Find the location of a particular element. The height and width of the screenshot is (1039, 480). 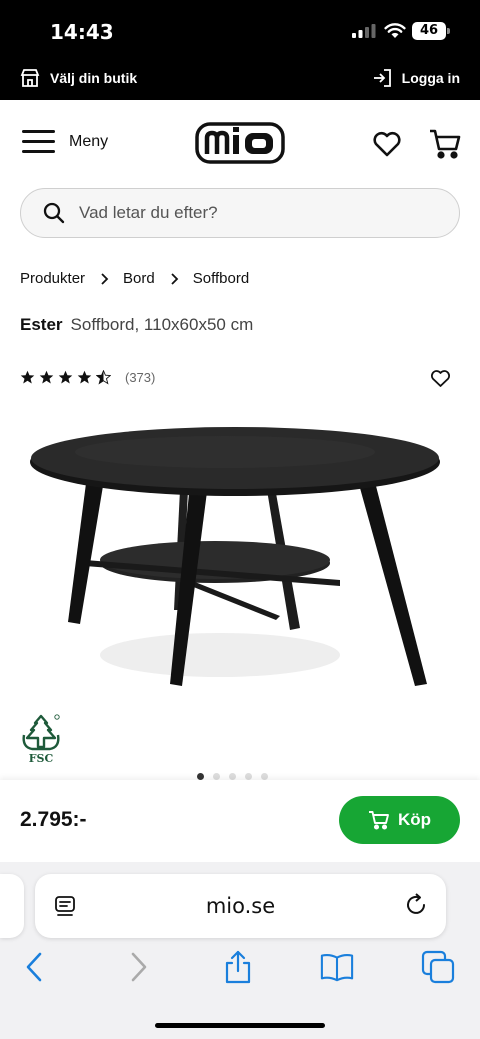

status-time: 14:43 is located at coordinates (82, 32).